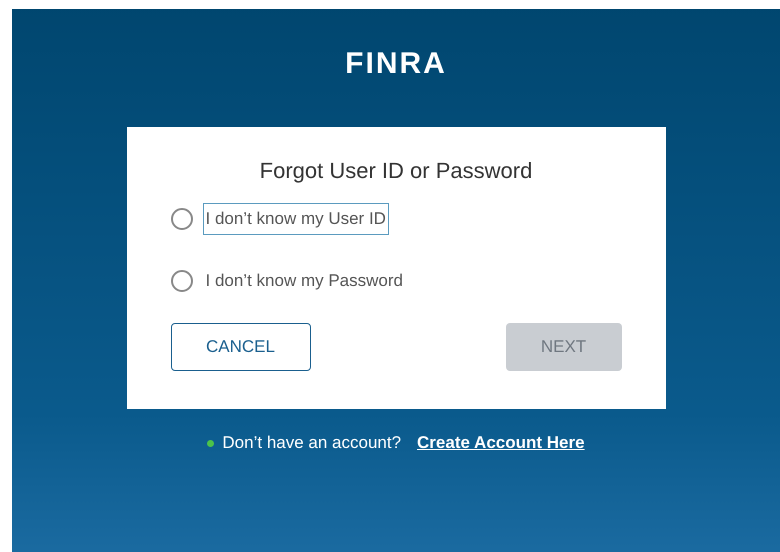 The image size is (780, 552). What do you see at coordinates (501, 443) in the screenshot?
I see `create-account-link: Create Account Here` at bounding box center [501, 443].